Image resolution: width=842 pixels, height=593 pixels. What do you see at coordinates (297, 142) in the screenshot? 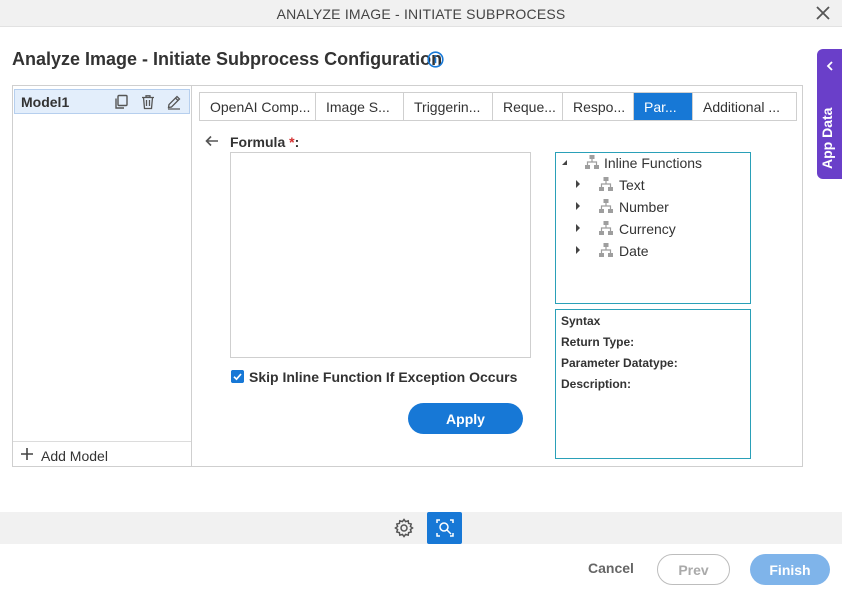
I see `formula-label-suffix: :` at bounding box center [297, 142].